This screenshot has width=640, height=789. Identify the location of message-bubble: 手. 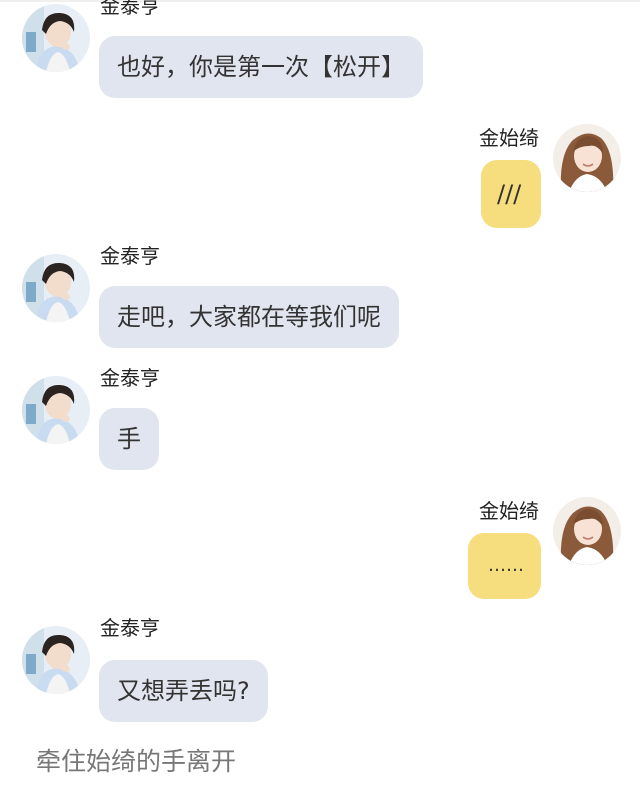
(129, 439).